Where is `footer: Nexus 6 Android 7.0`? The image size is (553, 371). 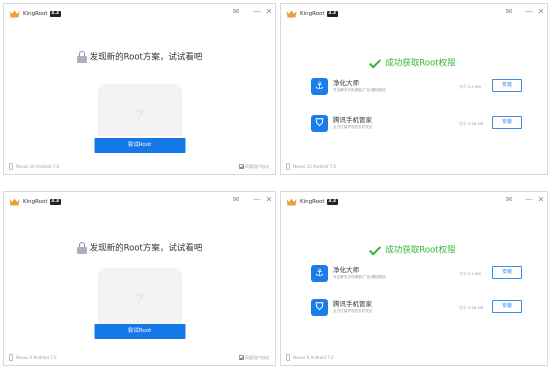 footer: Nexus 6 Android 7.0 is located at coordinates (414, 358).